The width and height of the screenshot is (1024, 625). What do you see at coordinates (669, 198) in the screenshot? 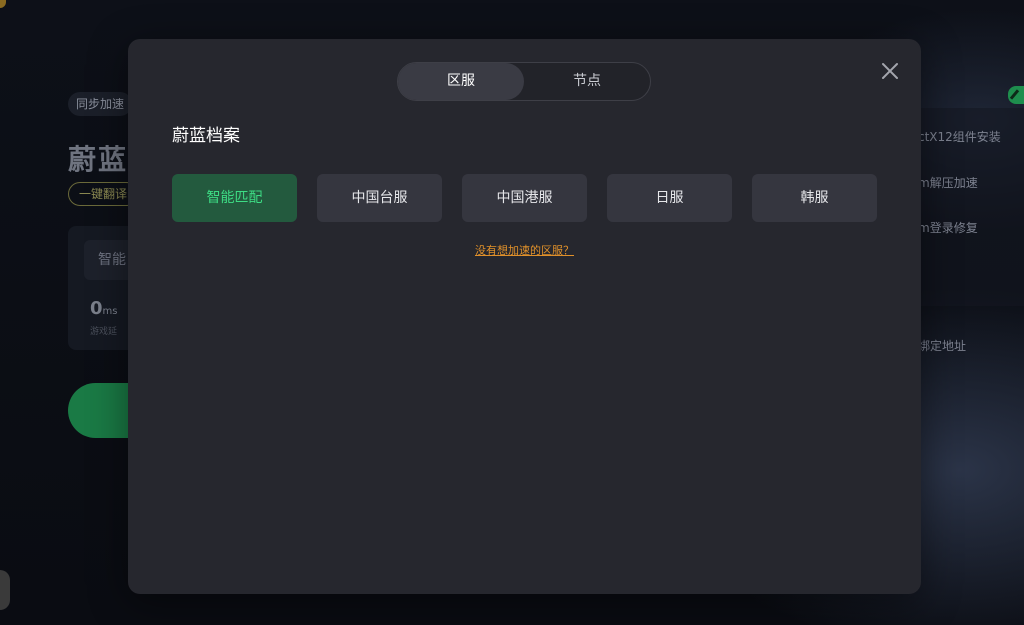
I see `region-japan: 日服` at bounding box center [669, 198].